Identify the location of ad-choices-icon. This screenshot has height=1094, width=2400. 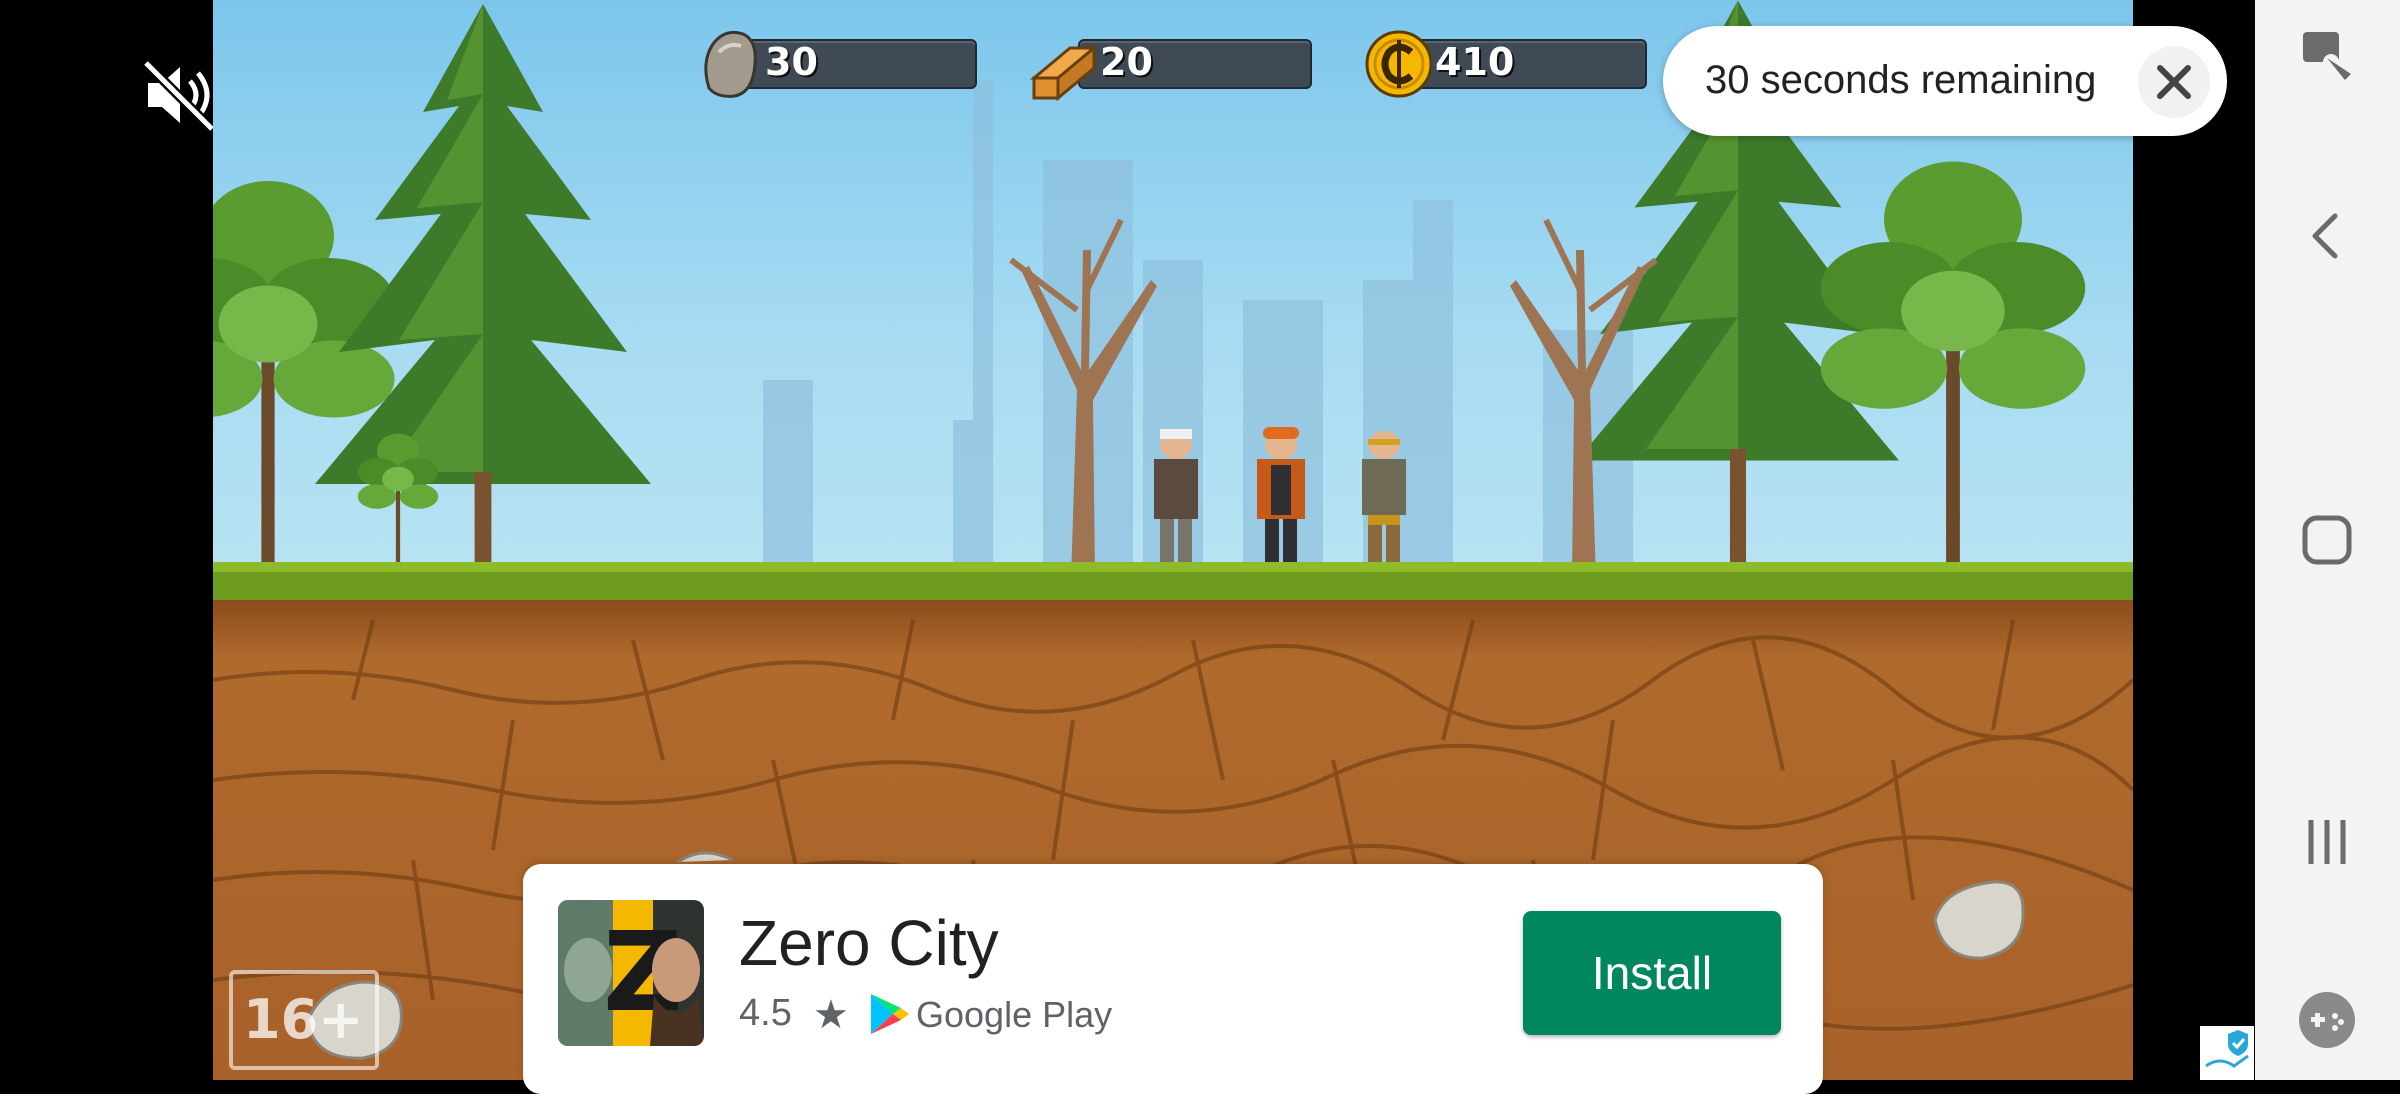
(2227, 1053).